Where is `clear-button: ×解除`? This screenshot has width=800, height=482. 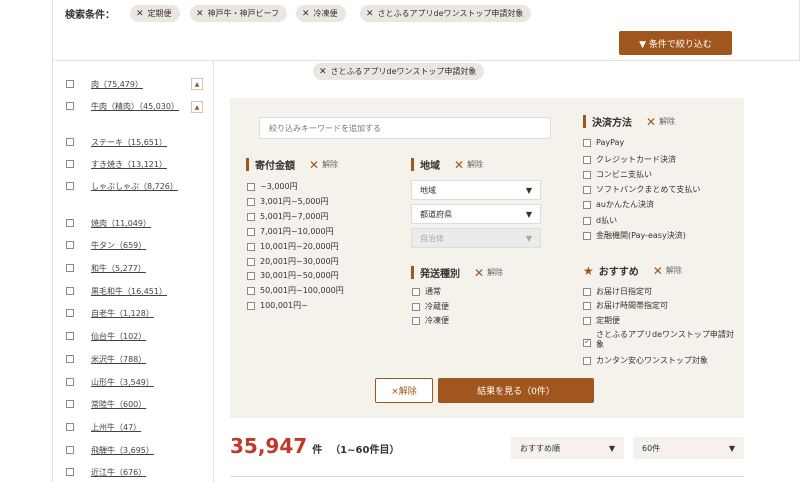 clear-button: ×解除 is located at coordinates (404, 390).